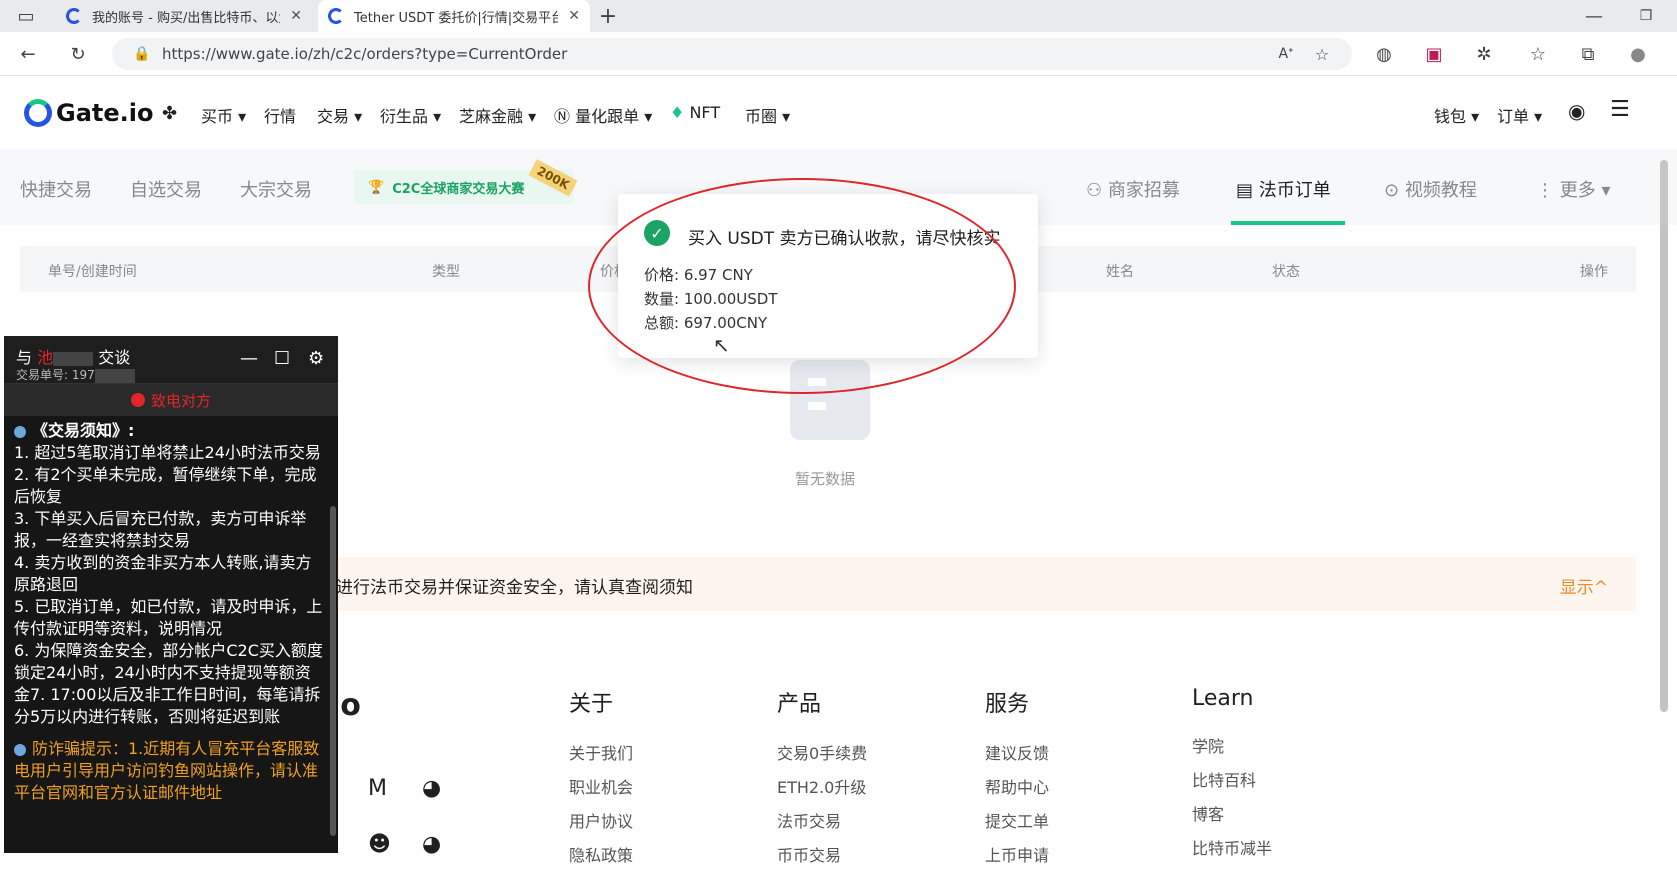 The image size is (1677, 876). Describe the element at coordinates (276, 189) in the screenshot. I see `tab-block-trade: 大宗交易` at that location.